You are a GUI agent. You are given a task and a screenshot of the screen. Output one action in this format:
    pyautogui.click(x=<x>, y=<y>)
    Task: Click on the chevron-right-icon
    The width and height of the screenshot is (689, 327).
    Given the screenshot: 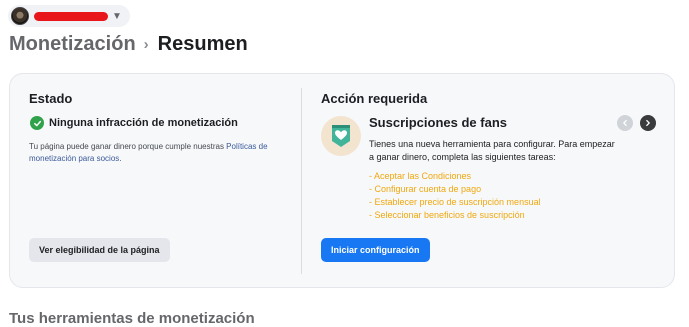 What is the action you would take?
    pyautogui.click(x=648, y=123)
    